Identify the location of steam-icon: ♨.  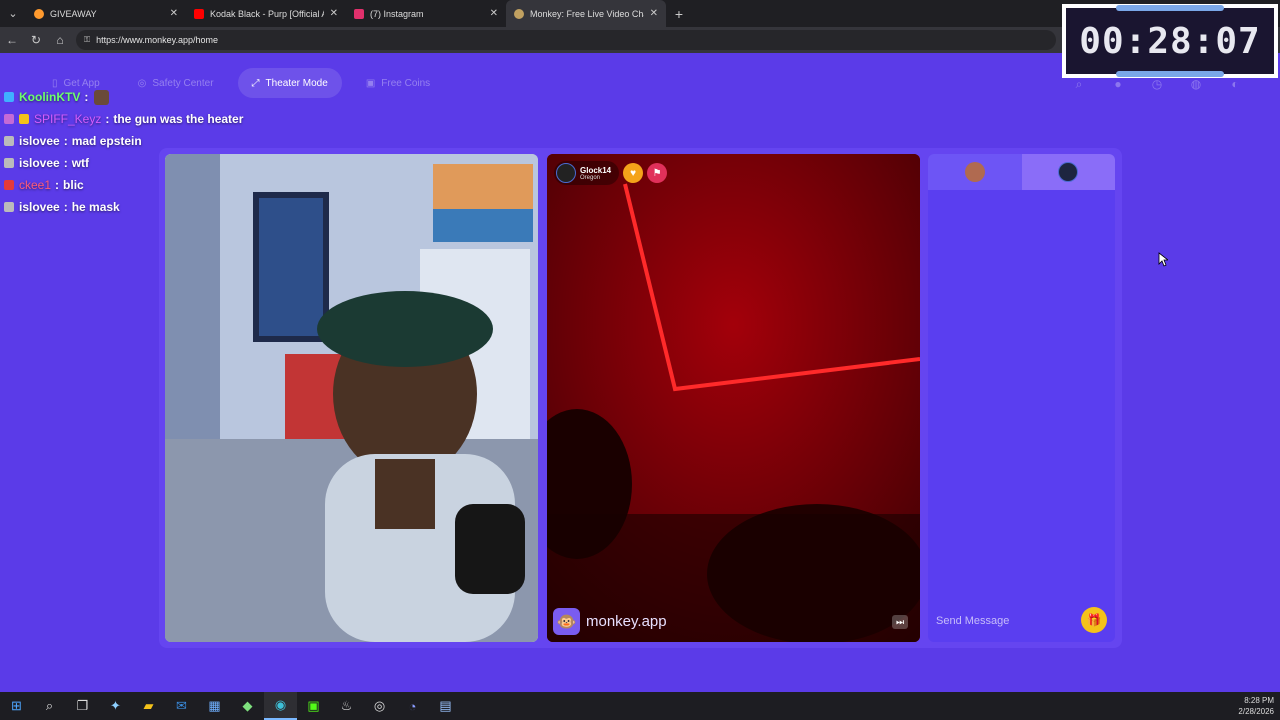
(346, 706).